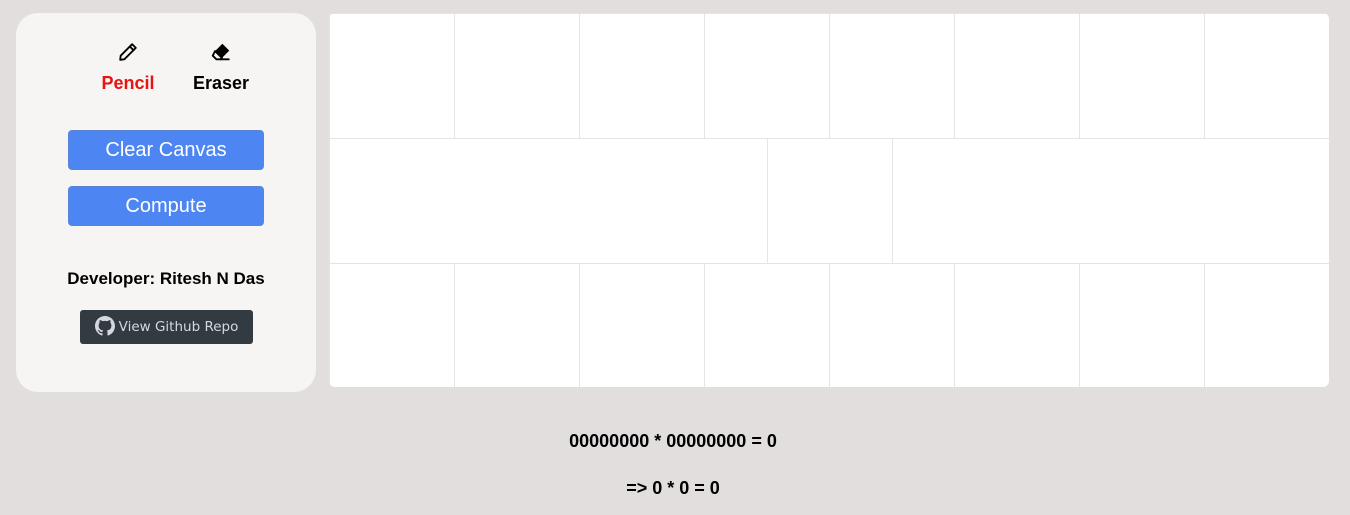 This screenshot has width=1350, height=515. What do you see at coordinates (220, 52) in the screenshot?
I see `eraser-icon` at bounding box center [220, 52].